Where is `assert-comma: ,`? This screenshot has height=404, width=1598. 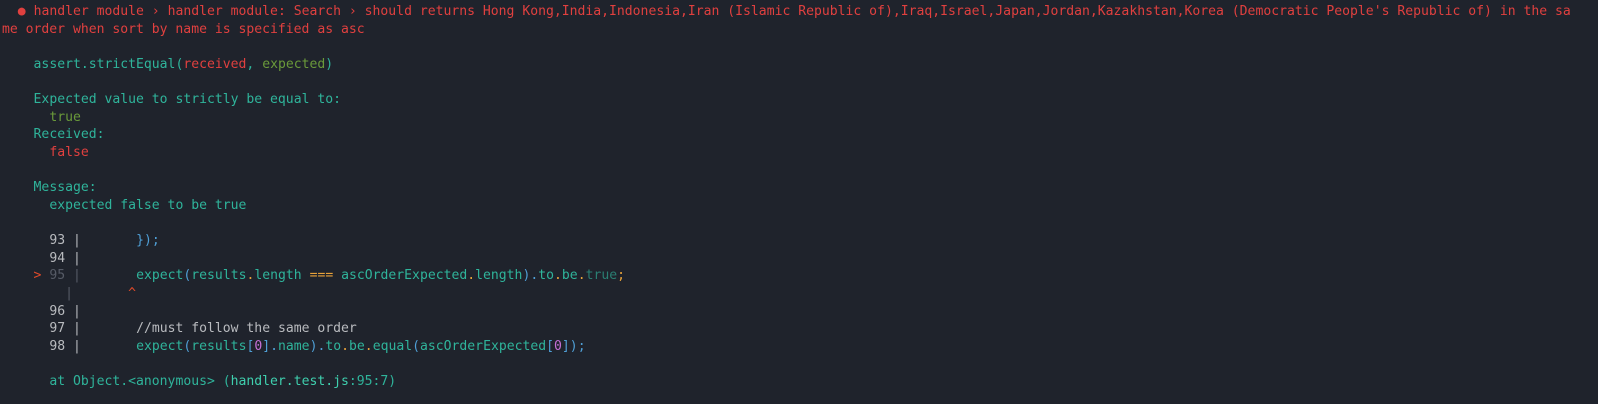 assert-comma: , is located at coordinates (254, 64).